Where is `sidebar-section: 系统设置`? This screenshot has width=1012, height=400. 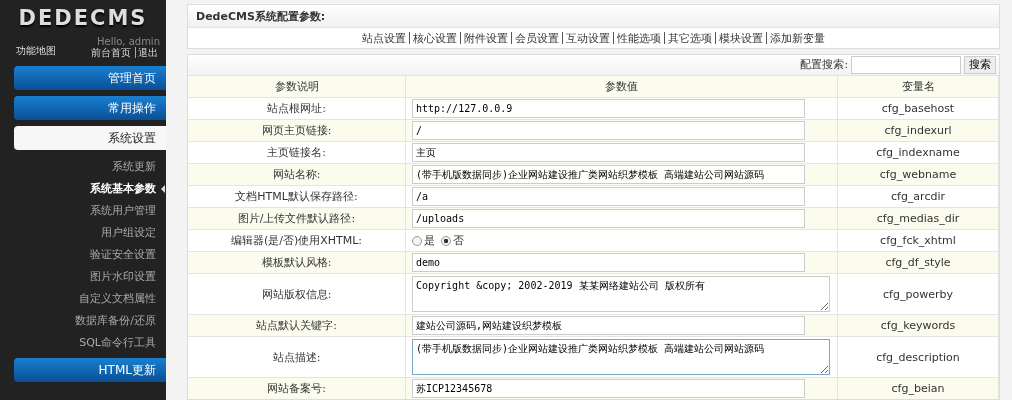
sidebar-section: 系统设置 is located at coordinates (90, 138).